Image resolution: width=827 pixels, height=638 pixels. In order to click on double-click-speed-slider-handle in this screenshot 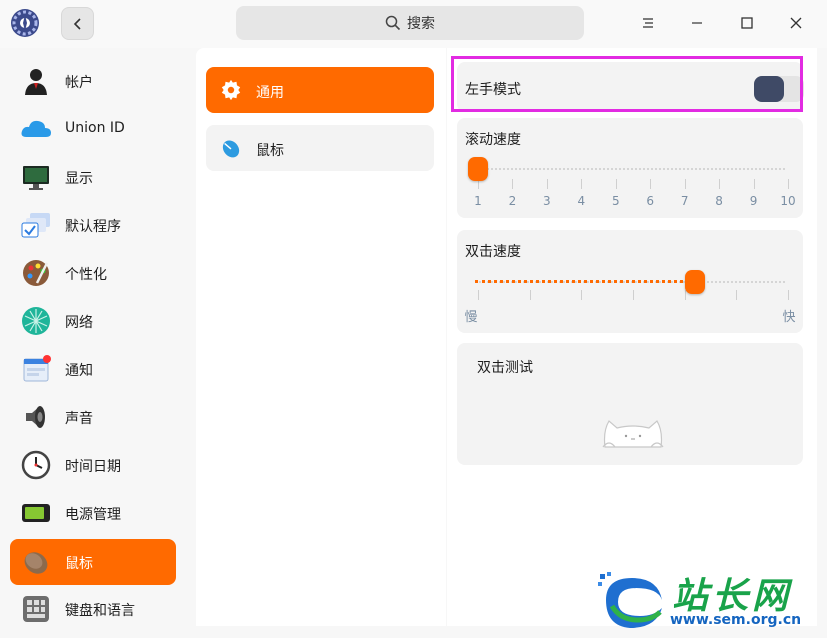, I will do `click(695, 282)`.